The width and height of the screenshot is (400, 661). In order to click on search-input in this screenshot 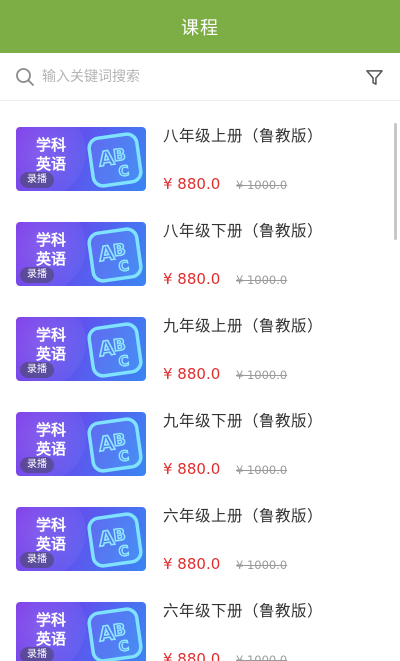, I will do `click(192, 77)`.